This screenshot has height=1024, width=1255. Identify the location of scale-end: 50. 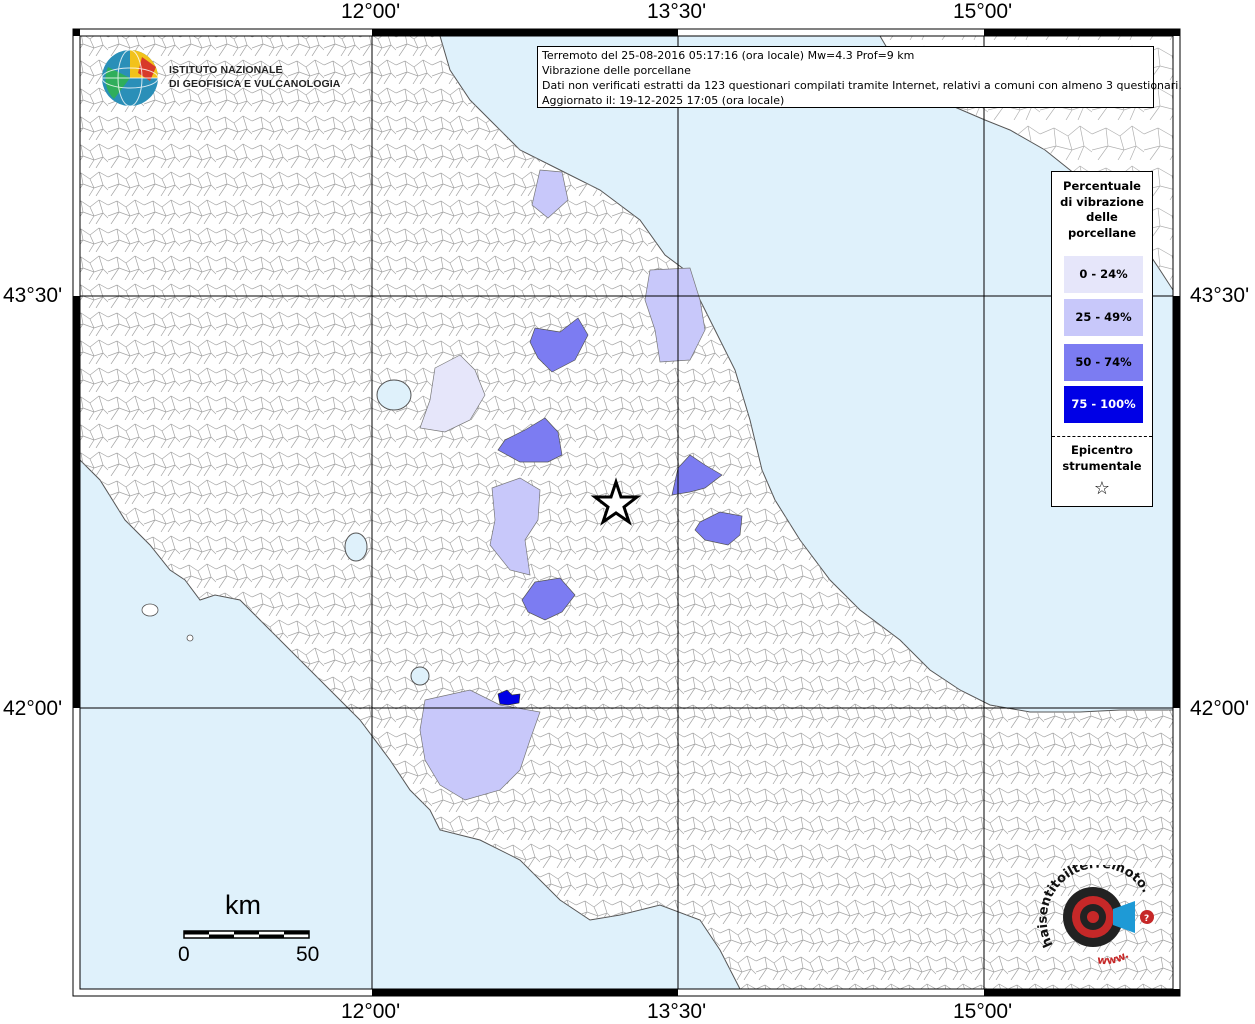
(308, 954).